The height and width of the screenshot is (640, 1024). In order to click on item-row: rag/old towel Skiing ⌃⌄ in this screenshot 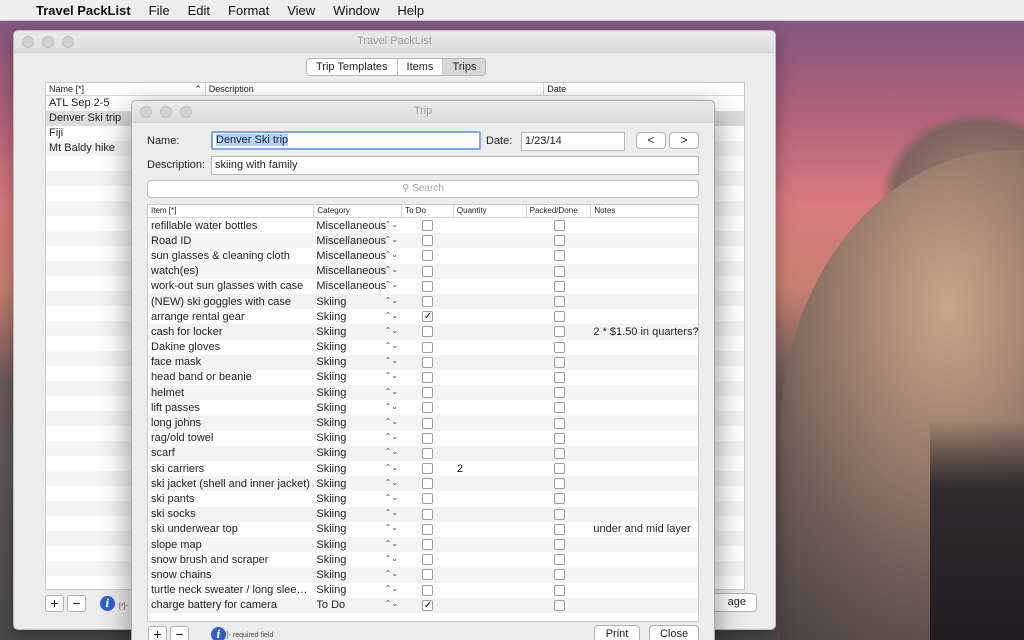, I will do `click(423, 438)`.